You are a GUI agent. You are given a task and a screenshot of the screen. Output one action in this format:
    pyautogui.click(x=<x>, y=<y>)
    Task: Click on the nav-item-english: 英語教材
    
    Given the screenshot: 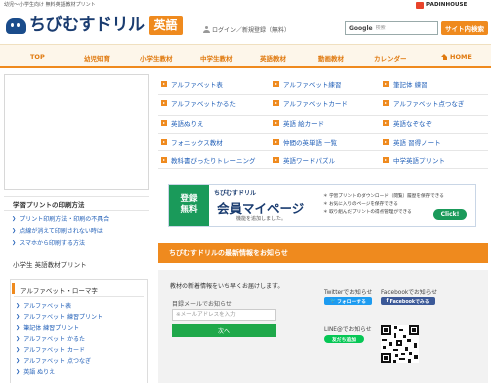 What is the action you would take?
    pyautogui.click(x=273, y=58)
    